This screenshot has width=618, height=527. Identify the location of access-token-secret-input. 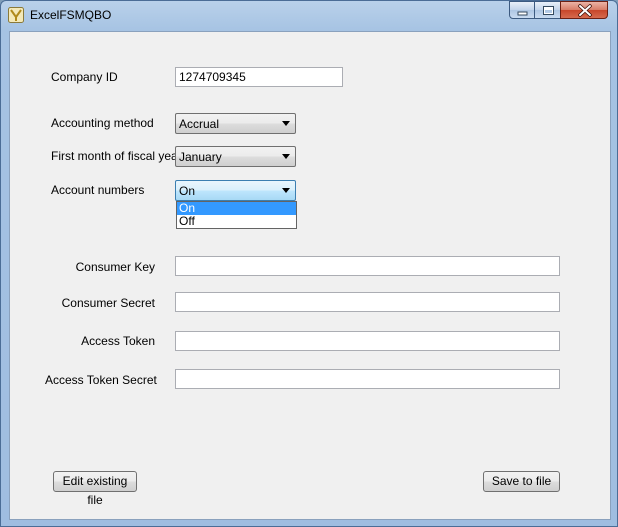
(367, 379).